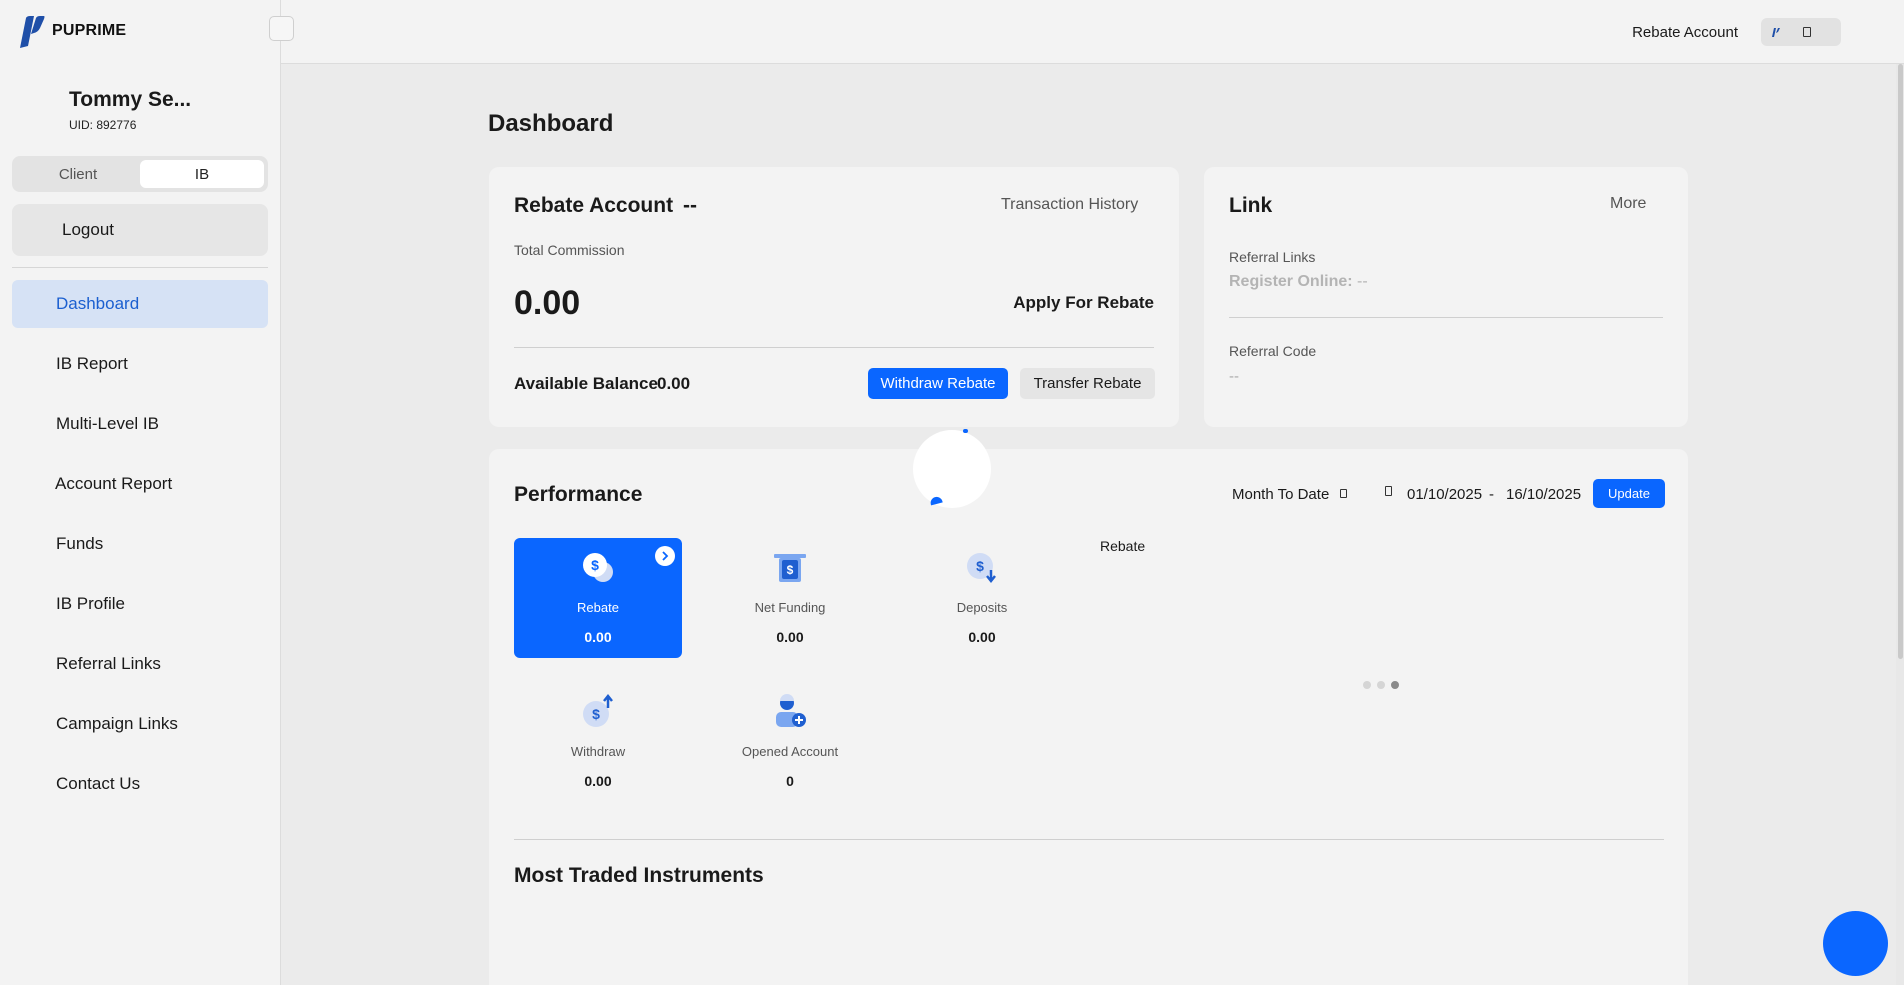  Describe the element at coordinates (547, 303) in the screenshot. I see `total-commission-value: 0.00` at that location.